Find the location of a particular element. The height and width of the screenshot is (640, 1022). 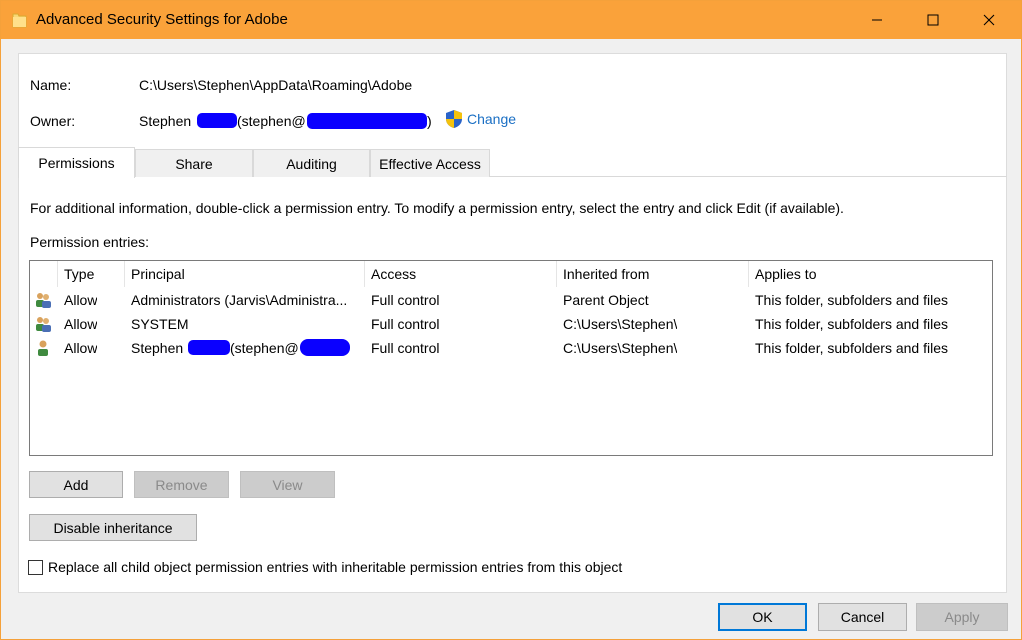

maximize-button is located at coordinates (933, 20).